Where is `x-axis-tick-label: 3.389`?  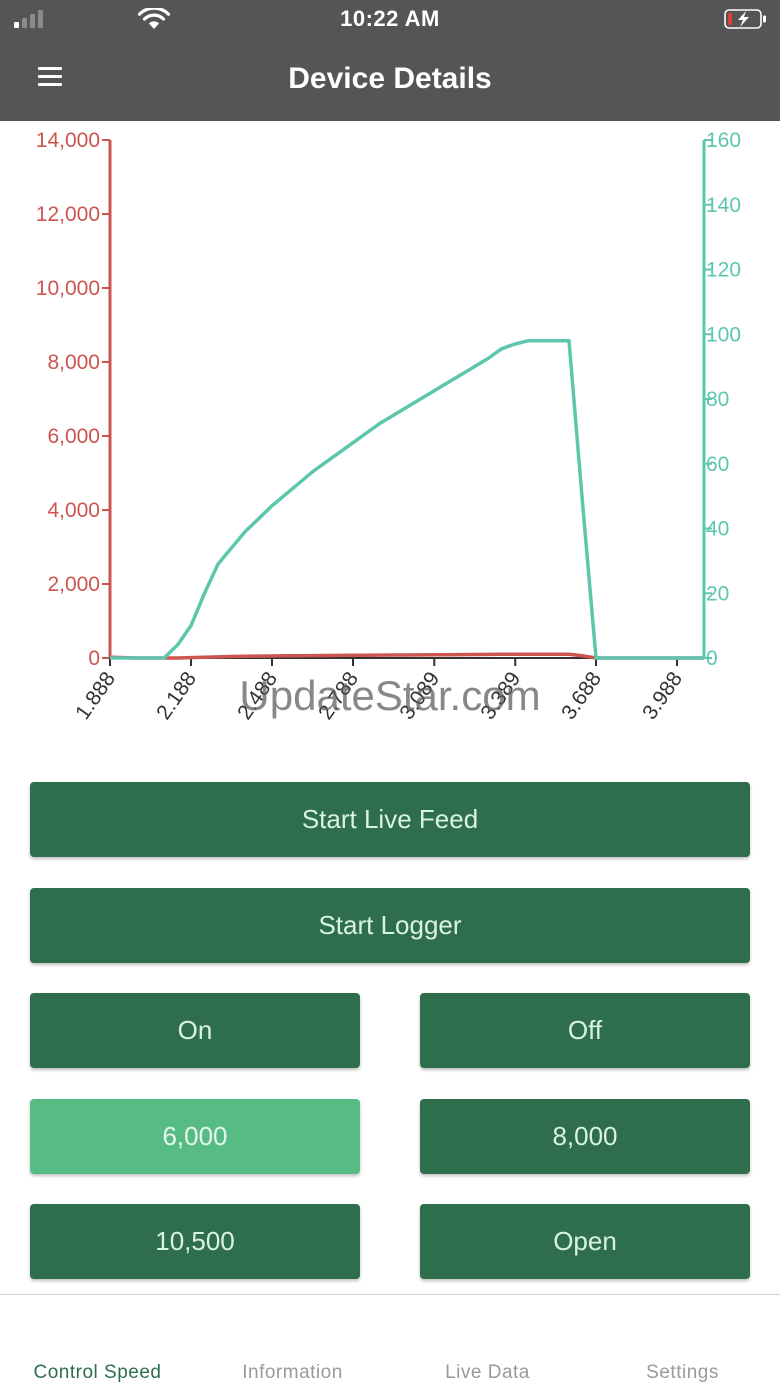 x-axis-tick-label: 3.389 is located at coordinates (500, 696).